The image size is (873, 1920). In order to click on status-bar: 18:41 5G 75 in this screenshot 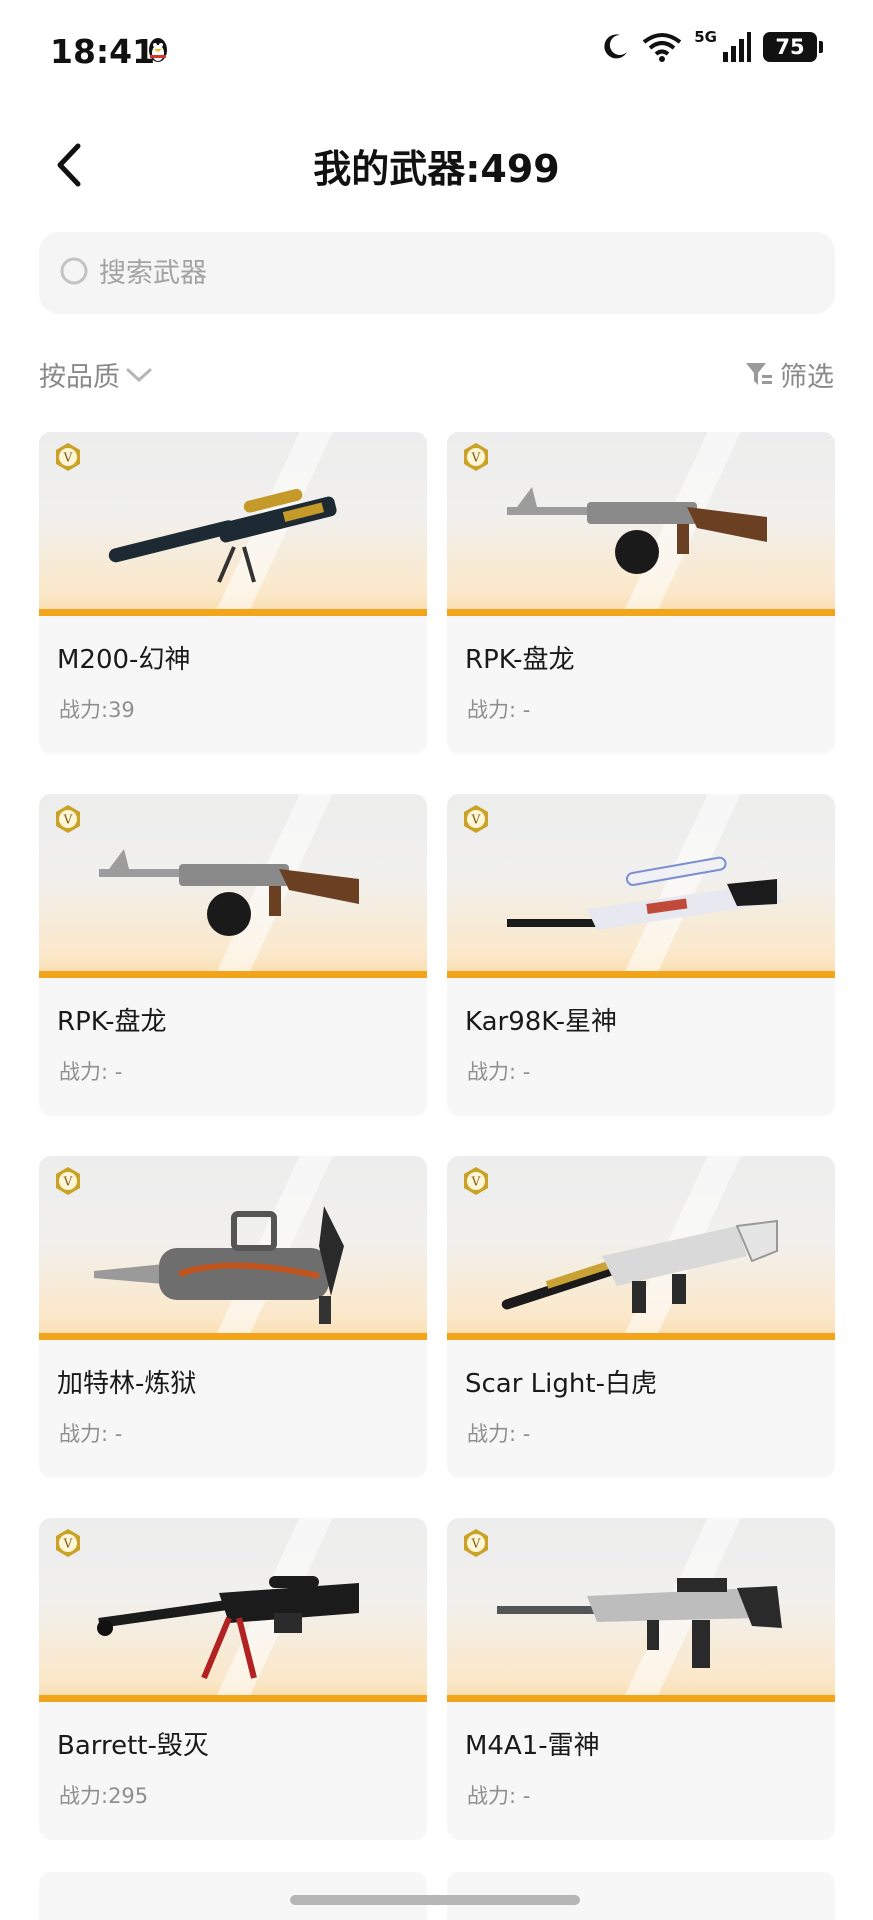, I will do `click(436, 50)`.